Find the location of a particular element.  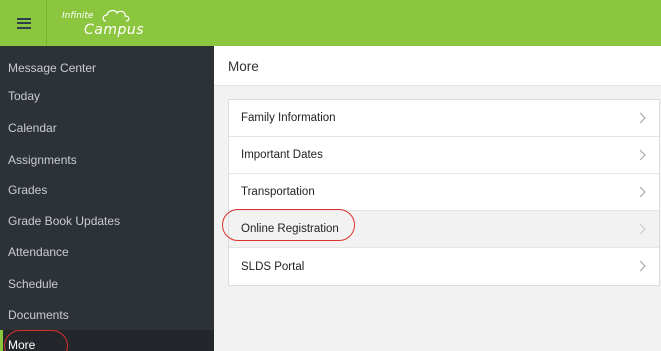

sidebar-item-label: Today is located at coordinates (24, 96).